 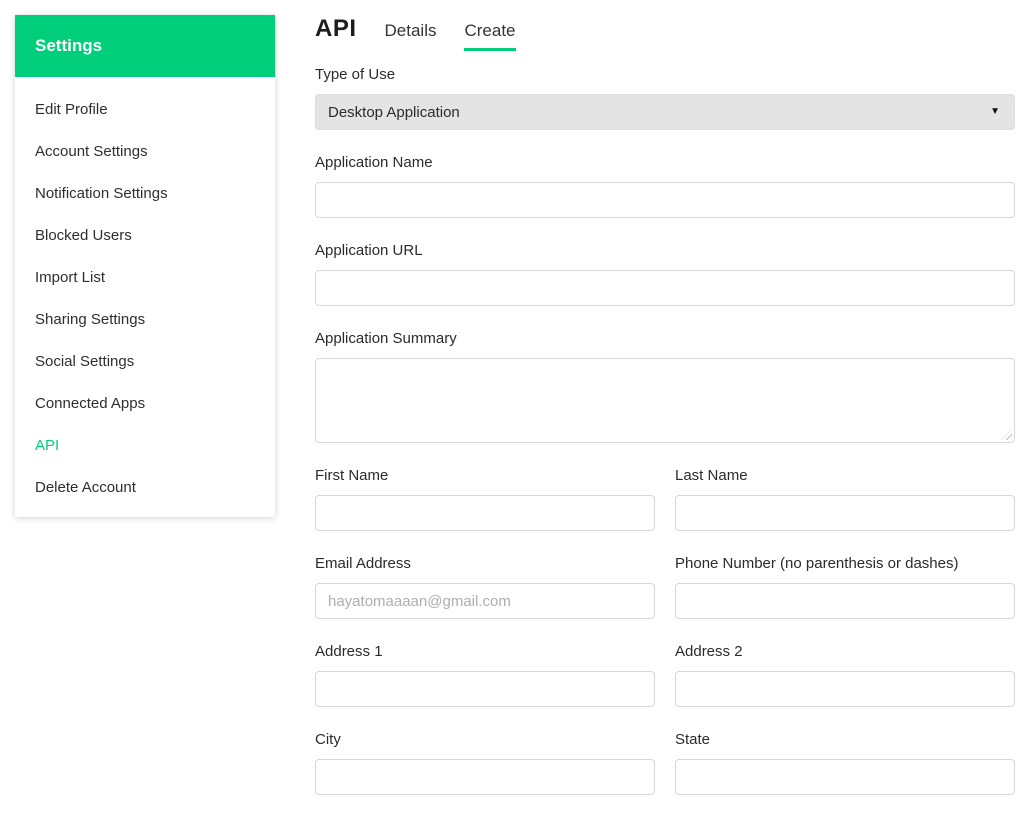 What do you see at coordinates (374, 162) in the screenshot?
I see `application-name-label: Application Name` at bounding box center [374, 162].